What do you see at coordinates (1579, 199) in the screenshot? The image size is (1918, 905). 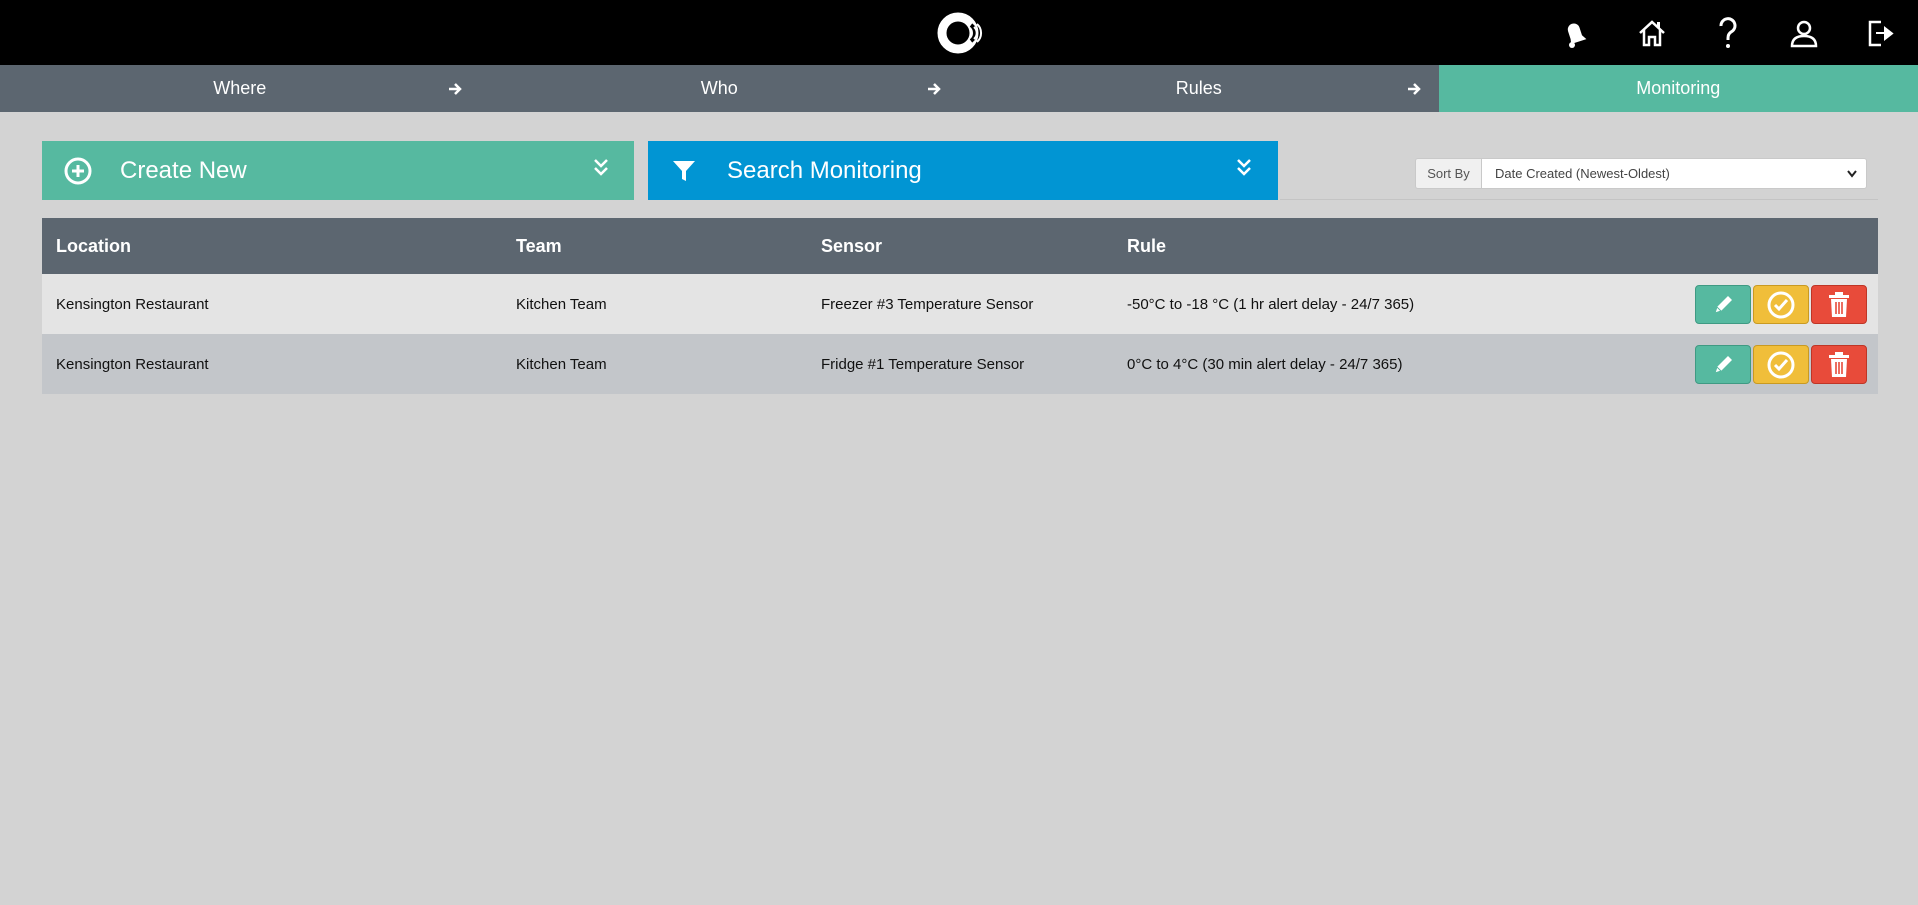 I see `divider` at bounding box center [1579, 199].